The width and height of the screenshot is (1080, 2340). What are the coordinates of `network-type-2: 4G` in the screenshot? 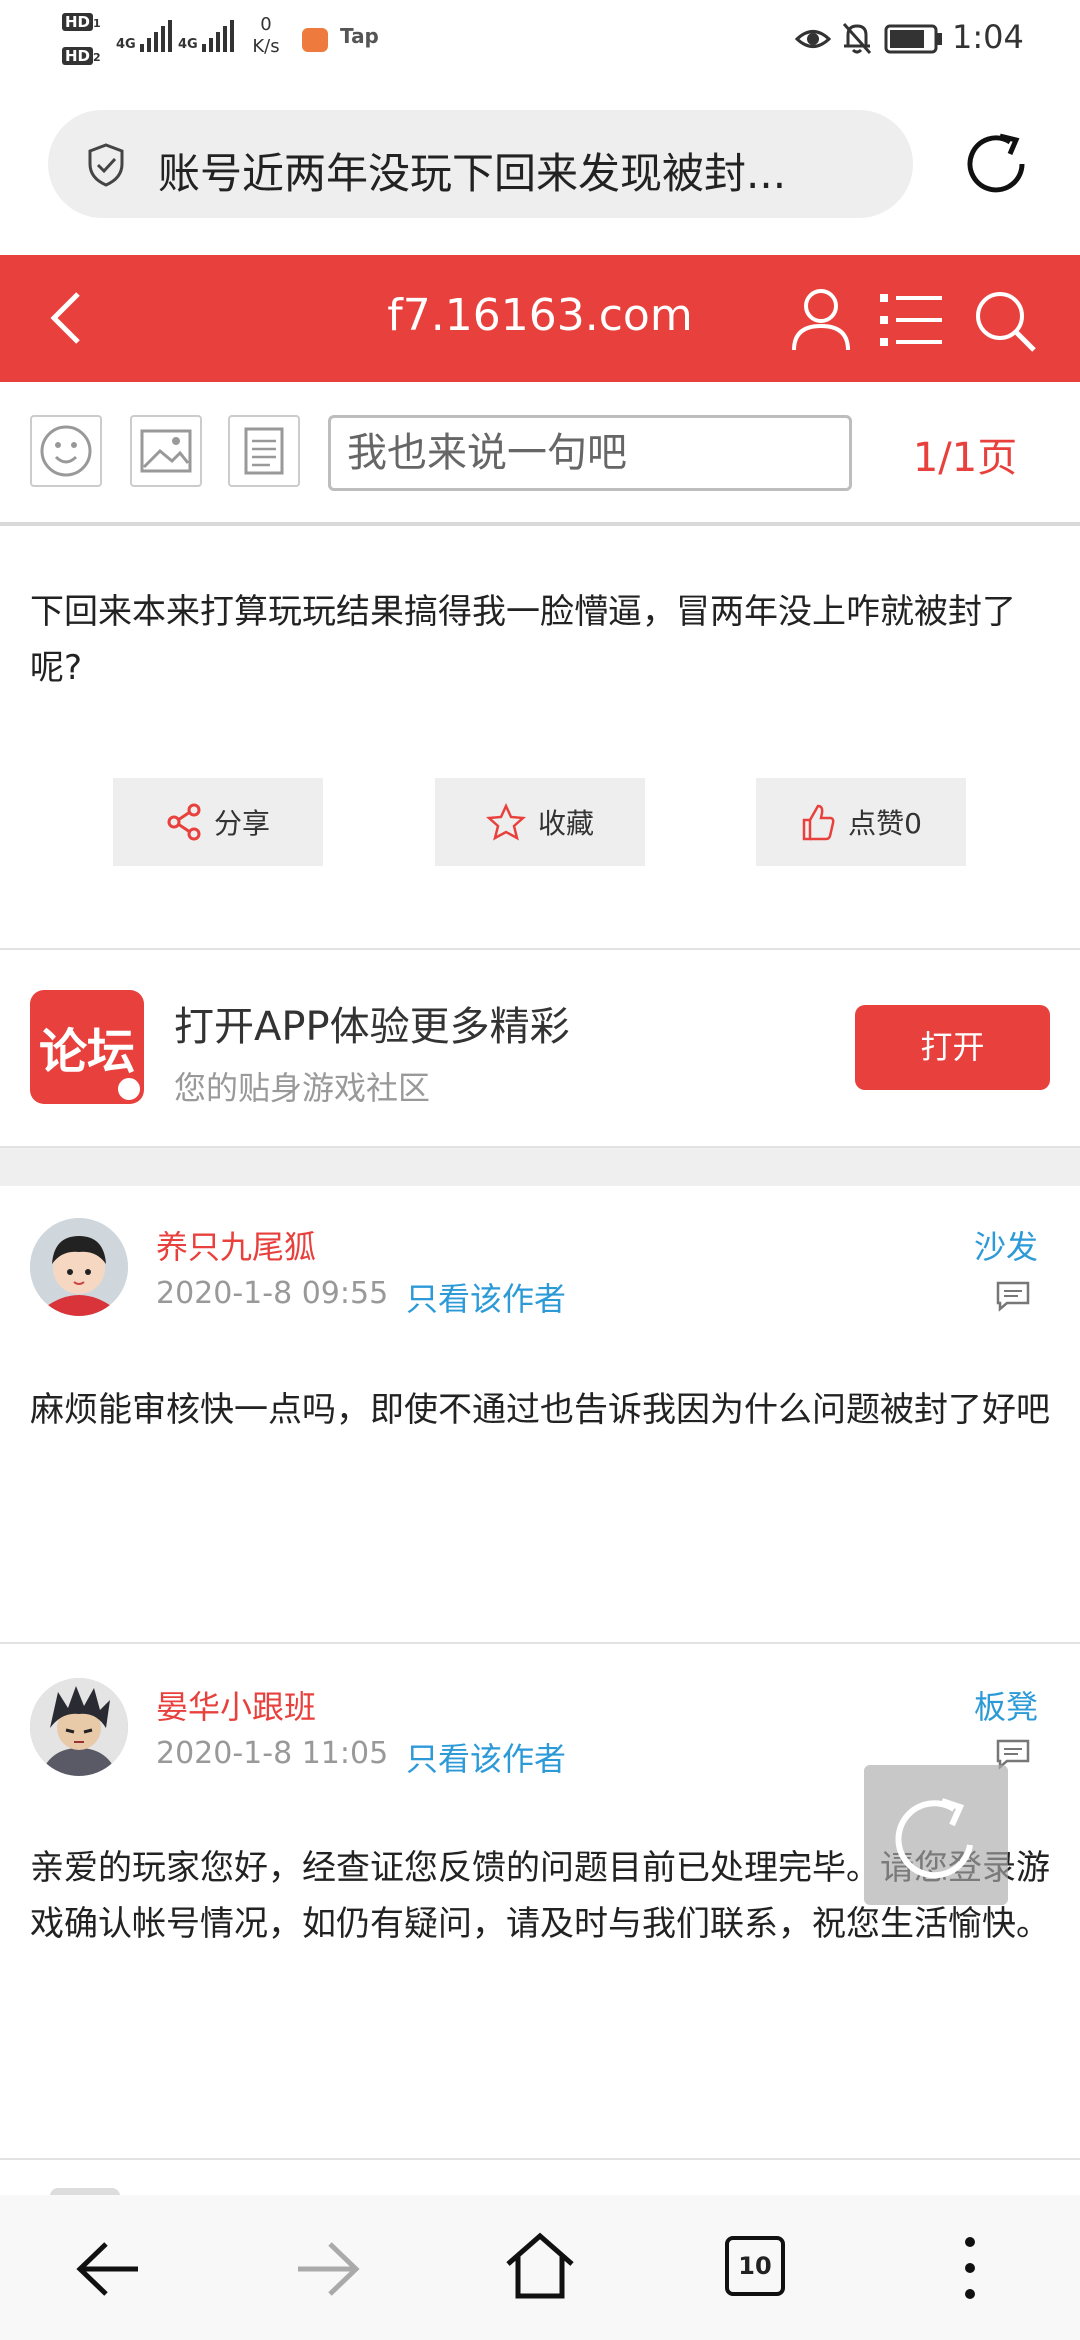 It's located at (188, 44).